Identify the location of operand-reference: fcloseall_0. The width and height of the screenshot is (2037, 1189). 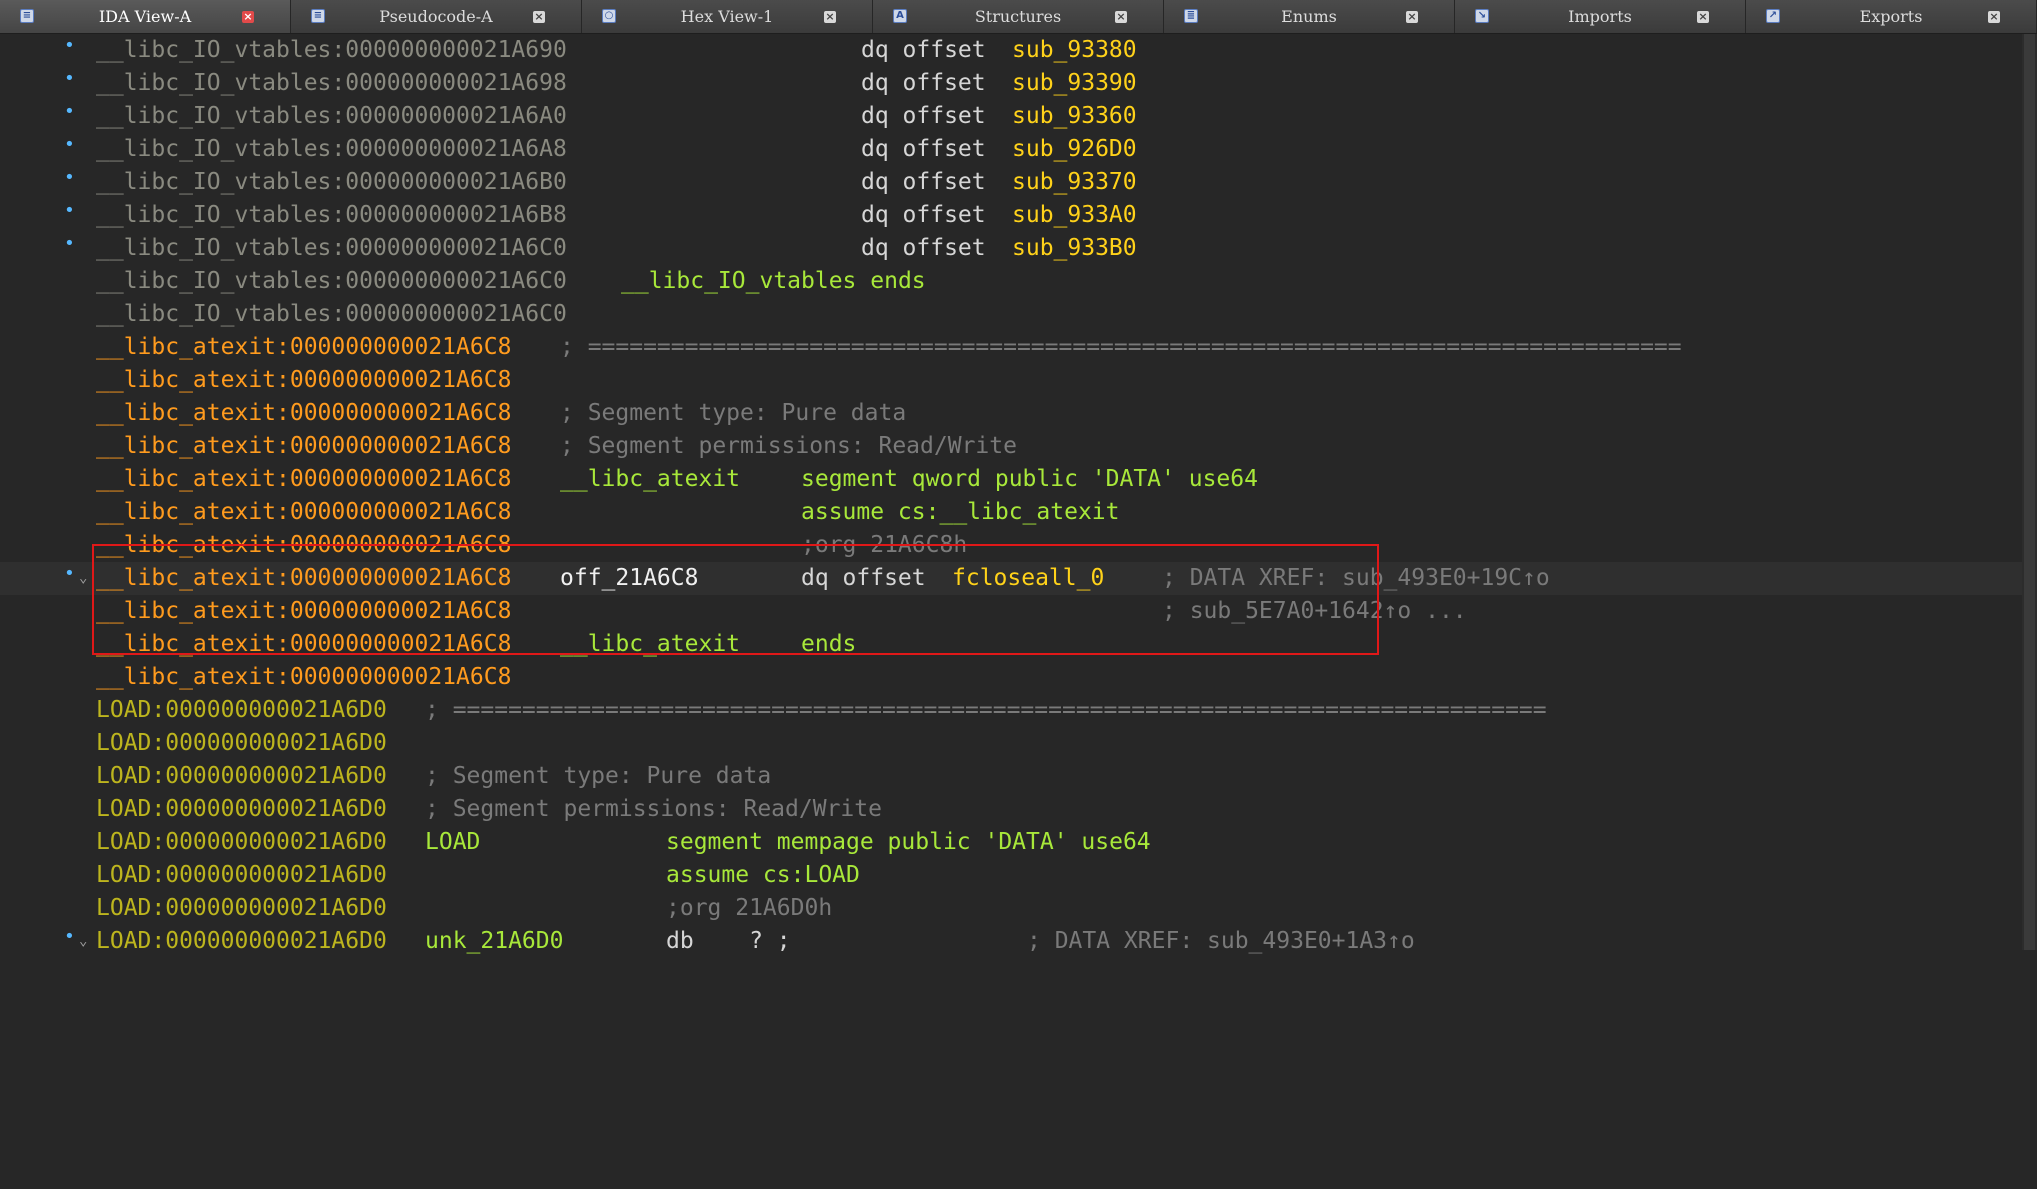
(1028, 578).